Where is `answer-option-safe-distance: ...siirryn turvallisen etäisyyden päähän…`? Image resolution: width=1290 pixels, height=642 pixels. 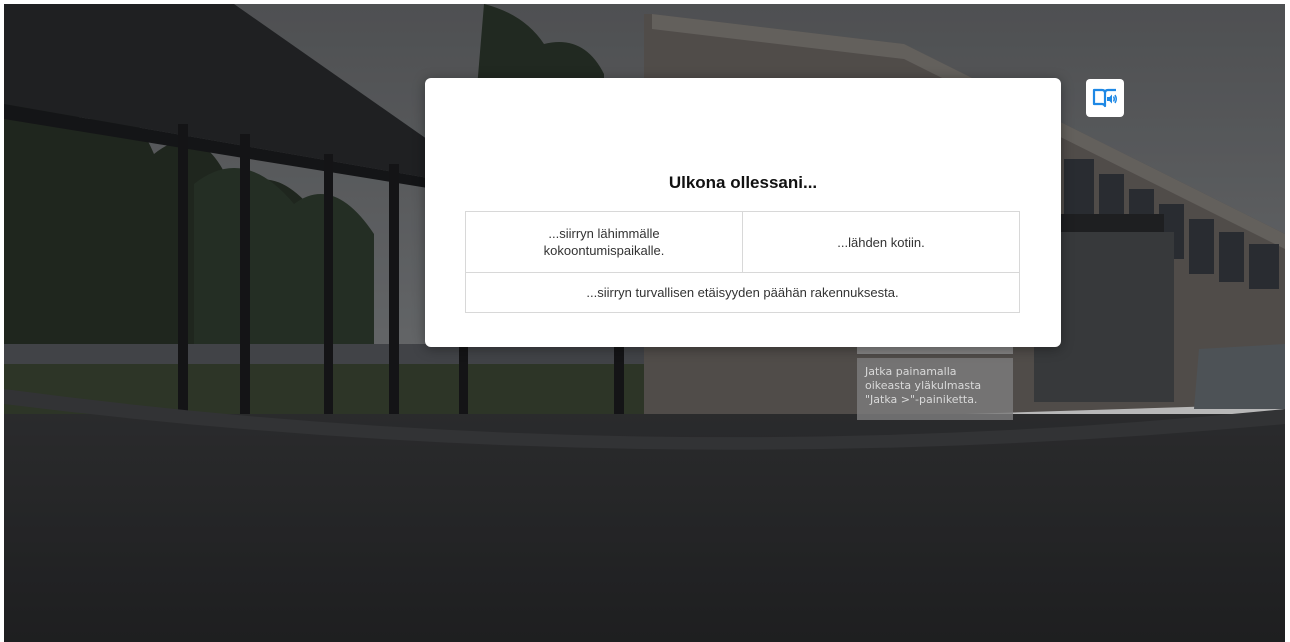
answer-option-safe-distance: ...siirryn turvallisen etäisyyden päähän… is located at coordinates (742, 292).